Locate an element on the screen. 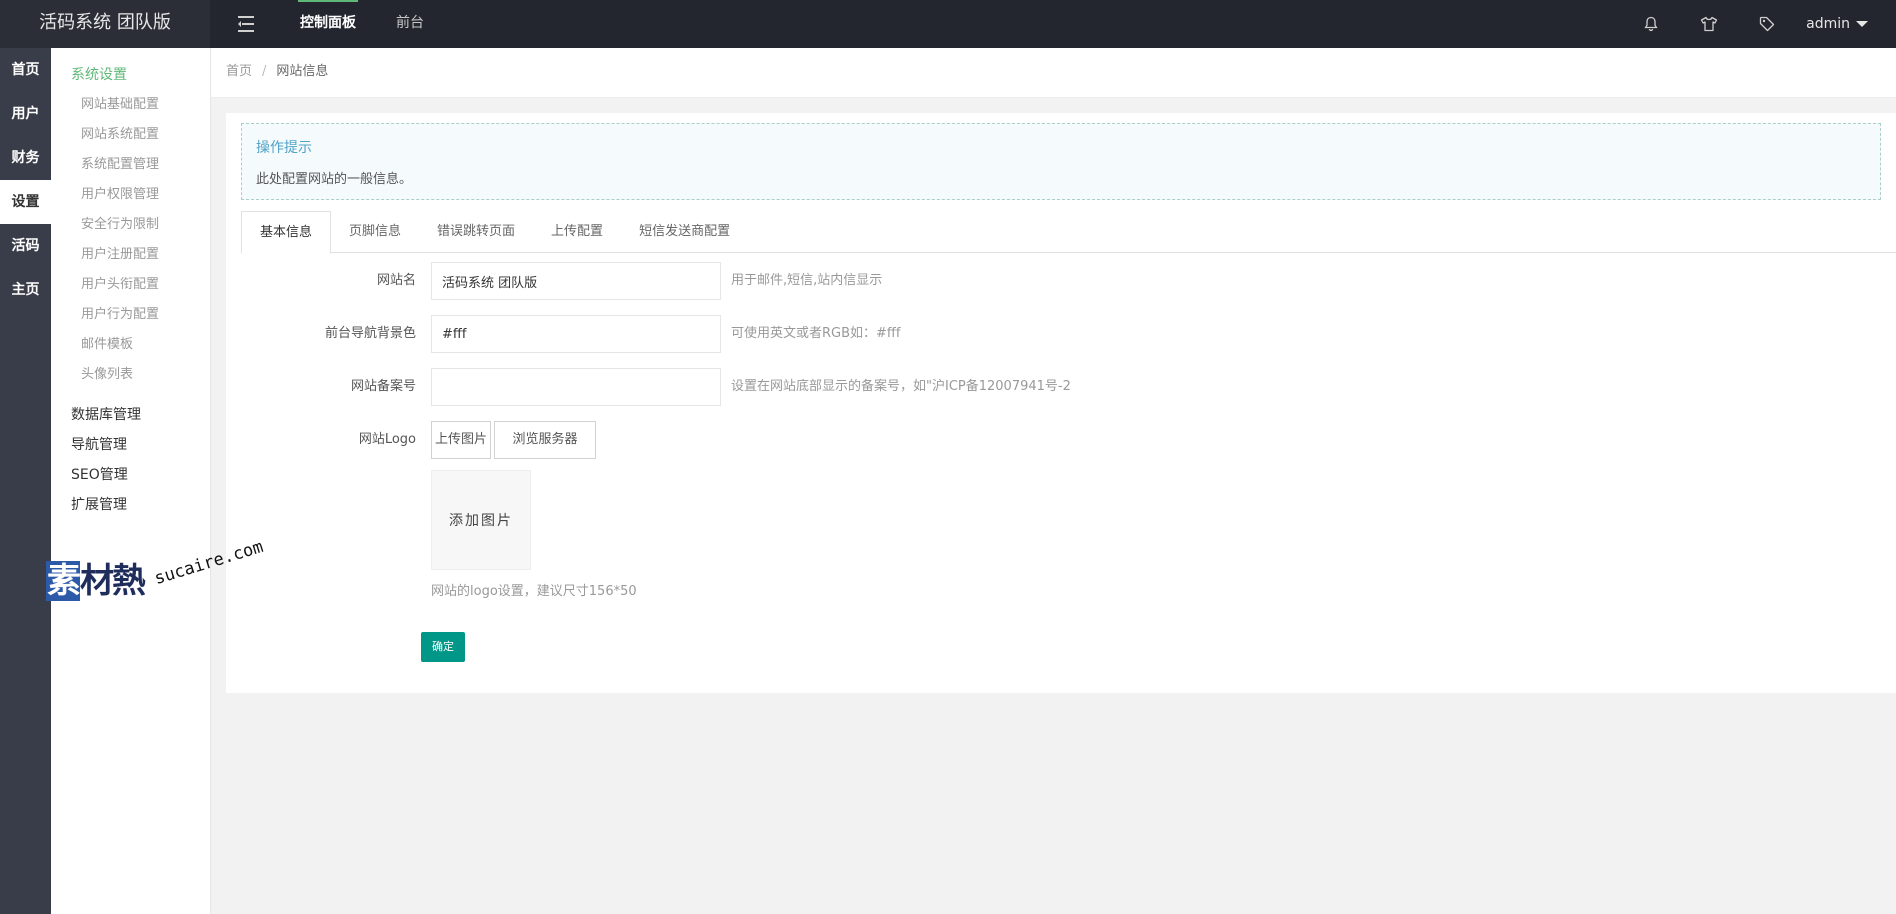  top-nav: 控制面板 前台 is located at coordinates (362, 24).